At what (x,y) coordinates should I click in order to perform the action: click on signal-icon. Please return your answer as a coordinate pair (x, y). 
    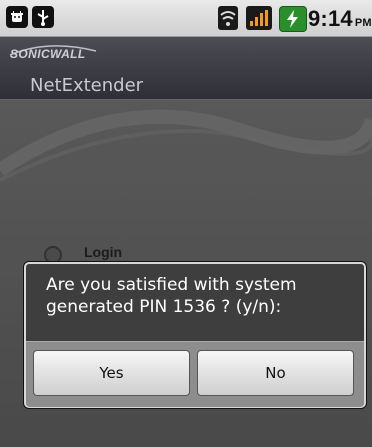
    Looking at the image, I should click on (259, 18).